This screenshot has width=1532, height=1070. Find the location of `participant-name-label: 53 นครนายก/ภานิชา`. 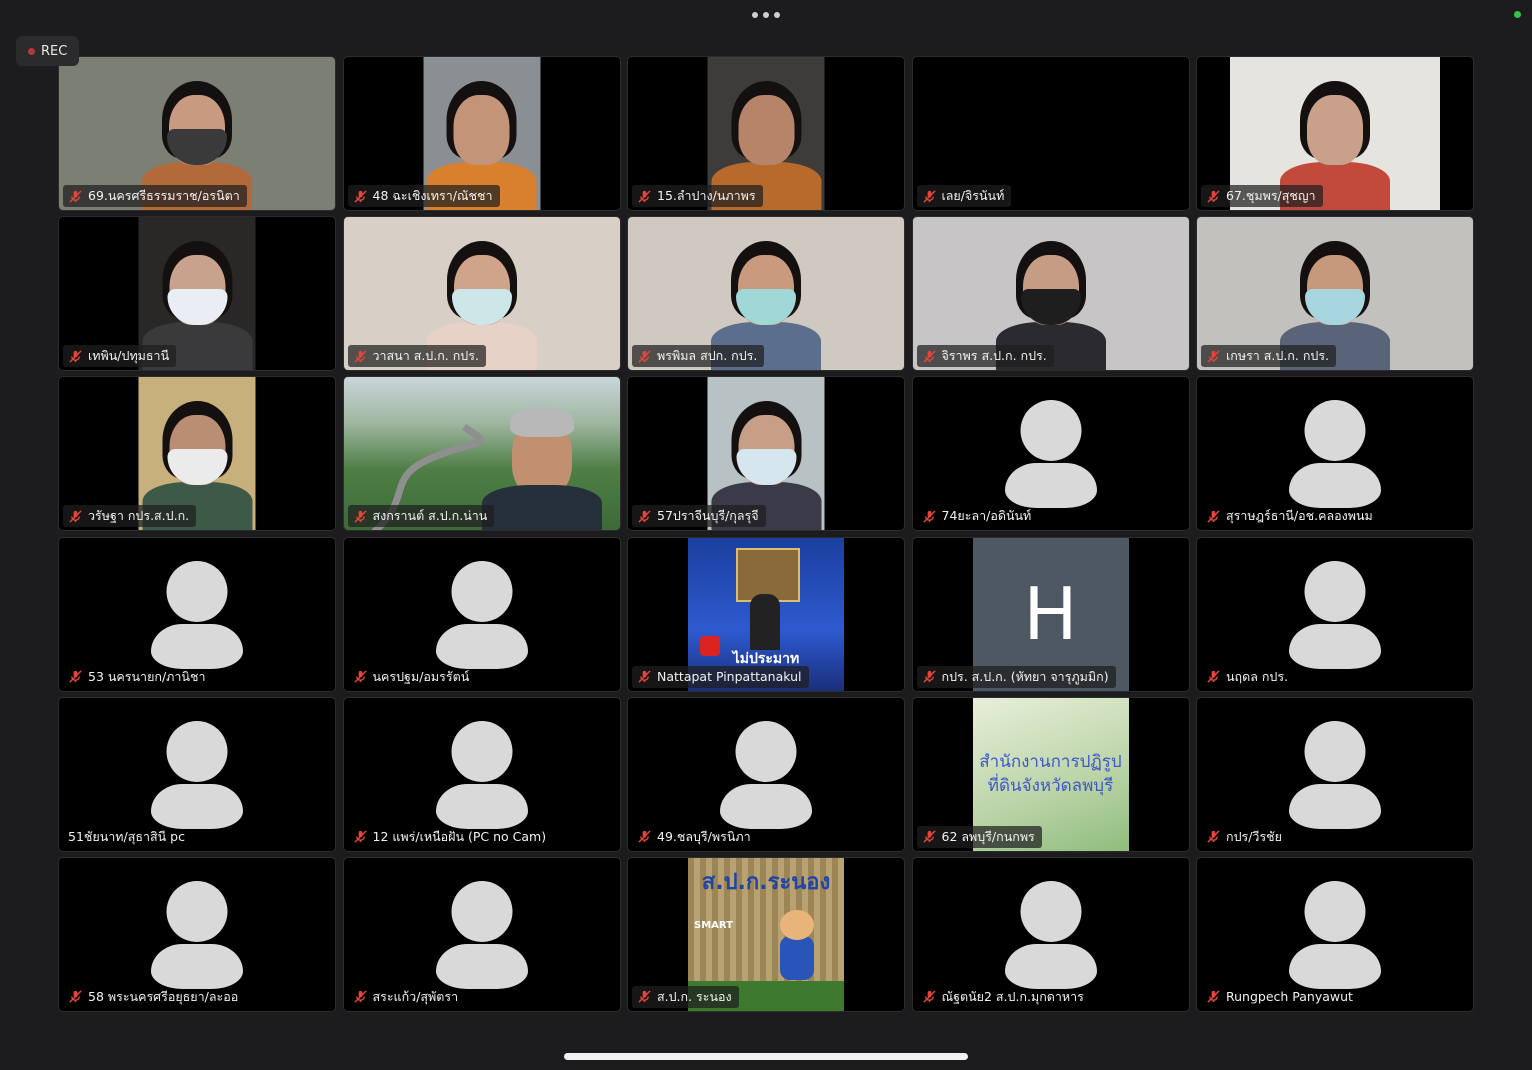

participant-name-label: 53 นครนายก/ภานิชา is located at coordinates (137, 677).